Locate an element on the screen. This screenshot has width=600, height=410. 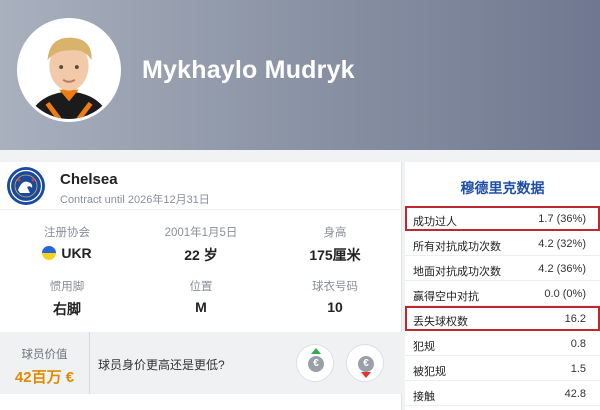
info-cell-position: 位置 M is located at coordinates (201, 296).